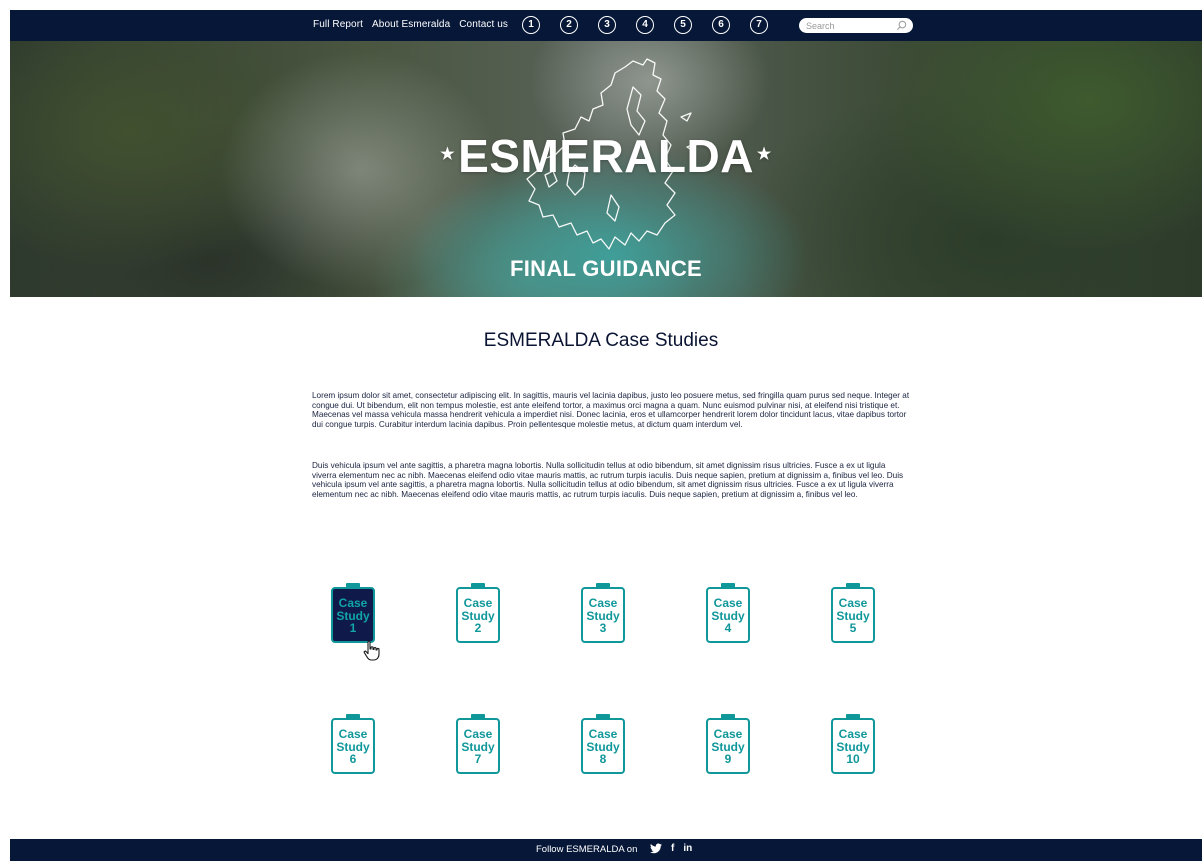  Describe the element at coordinates (478, 616) in the screenshot. I see `card-label: Case Study 2` at that location.